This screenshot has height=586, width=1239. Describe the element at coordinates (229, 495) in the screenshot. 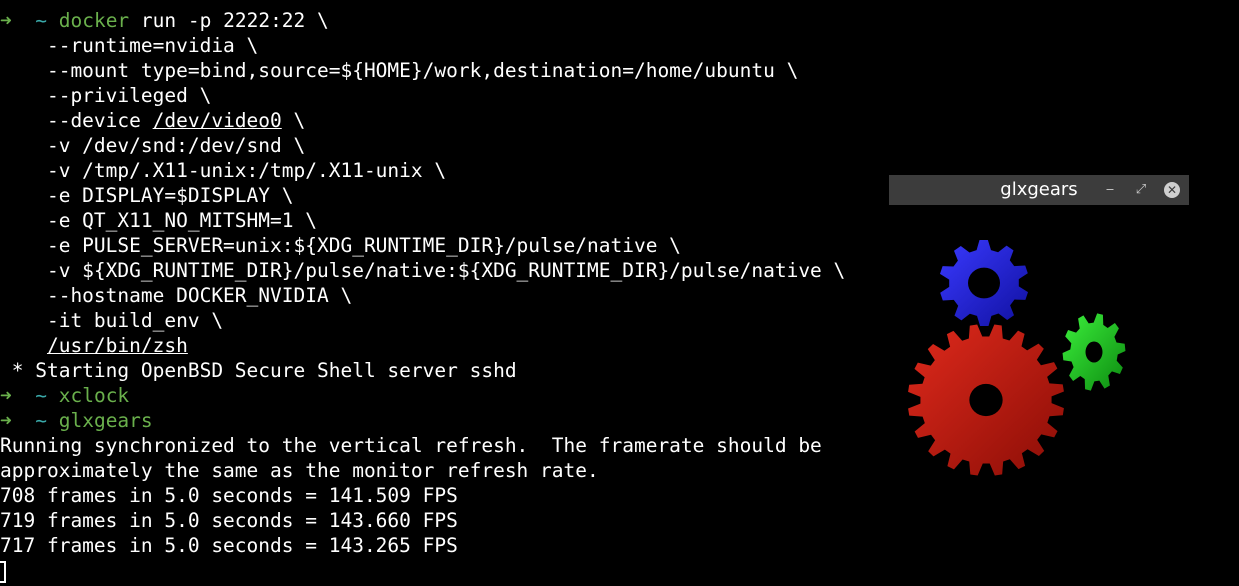

I see `fps-line: 708 frames in 5.0 seconds = 141.509 FPS` at that location.